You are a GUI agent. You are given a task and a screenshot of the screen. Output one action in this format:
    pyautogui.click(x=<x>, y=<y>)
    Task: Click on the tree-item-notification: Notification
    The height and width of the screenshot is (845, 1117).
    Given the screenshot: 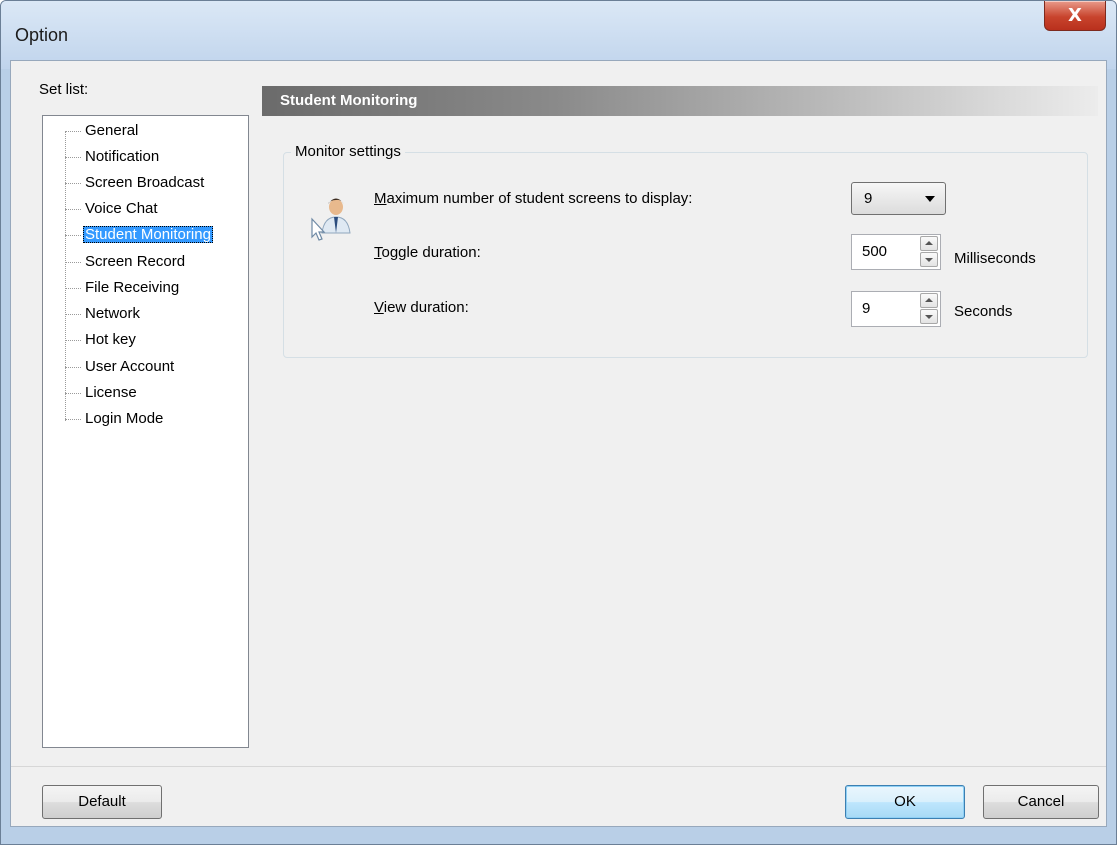 What is the action you would take?
    pyautogui.click(x=113, y=157)
    